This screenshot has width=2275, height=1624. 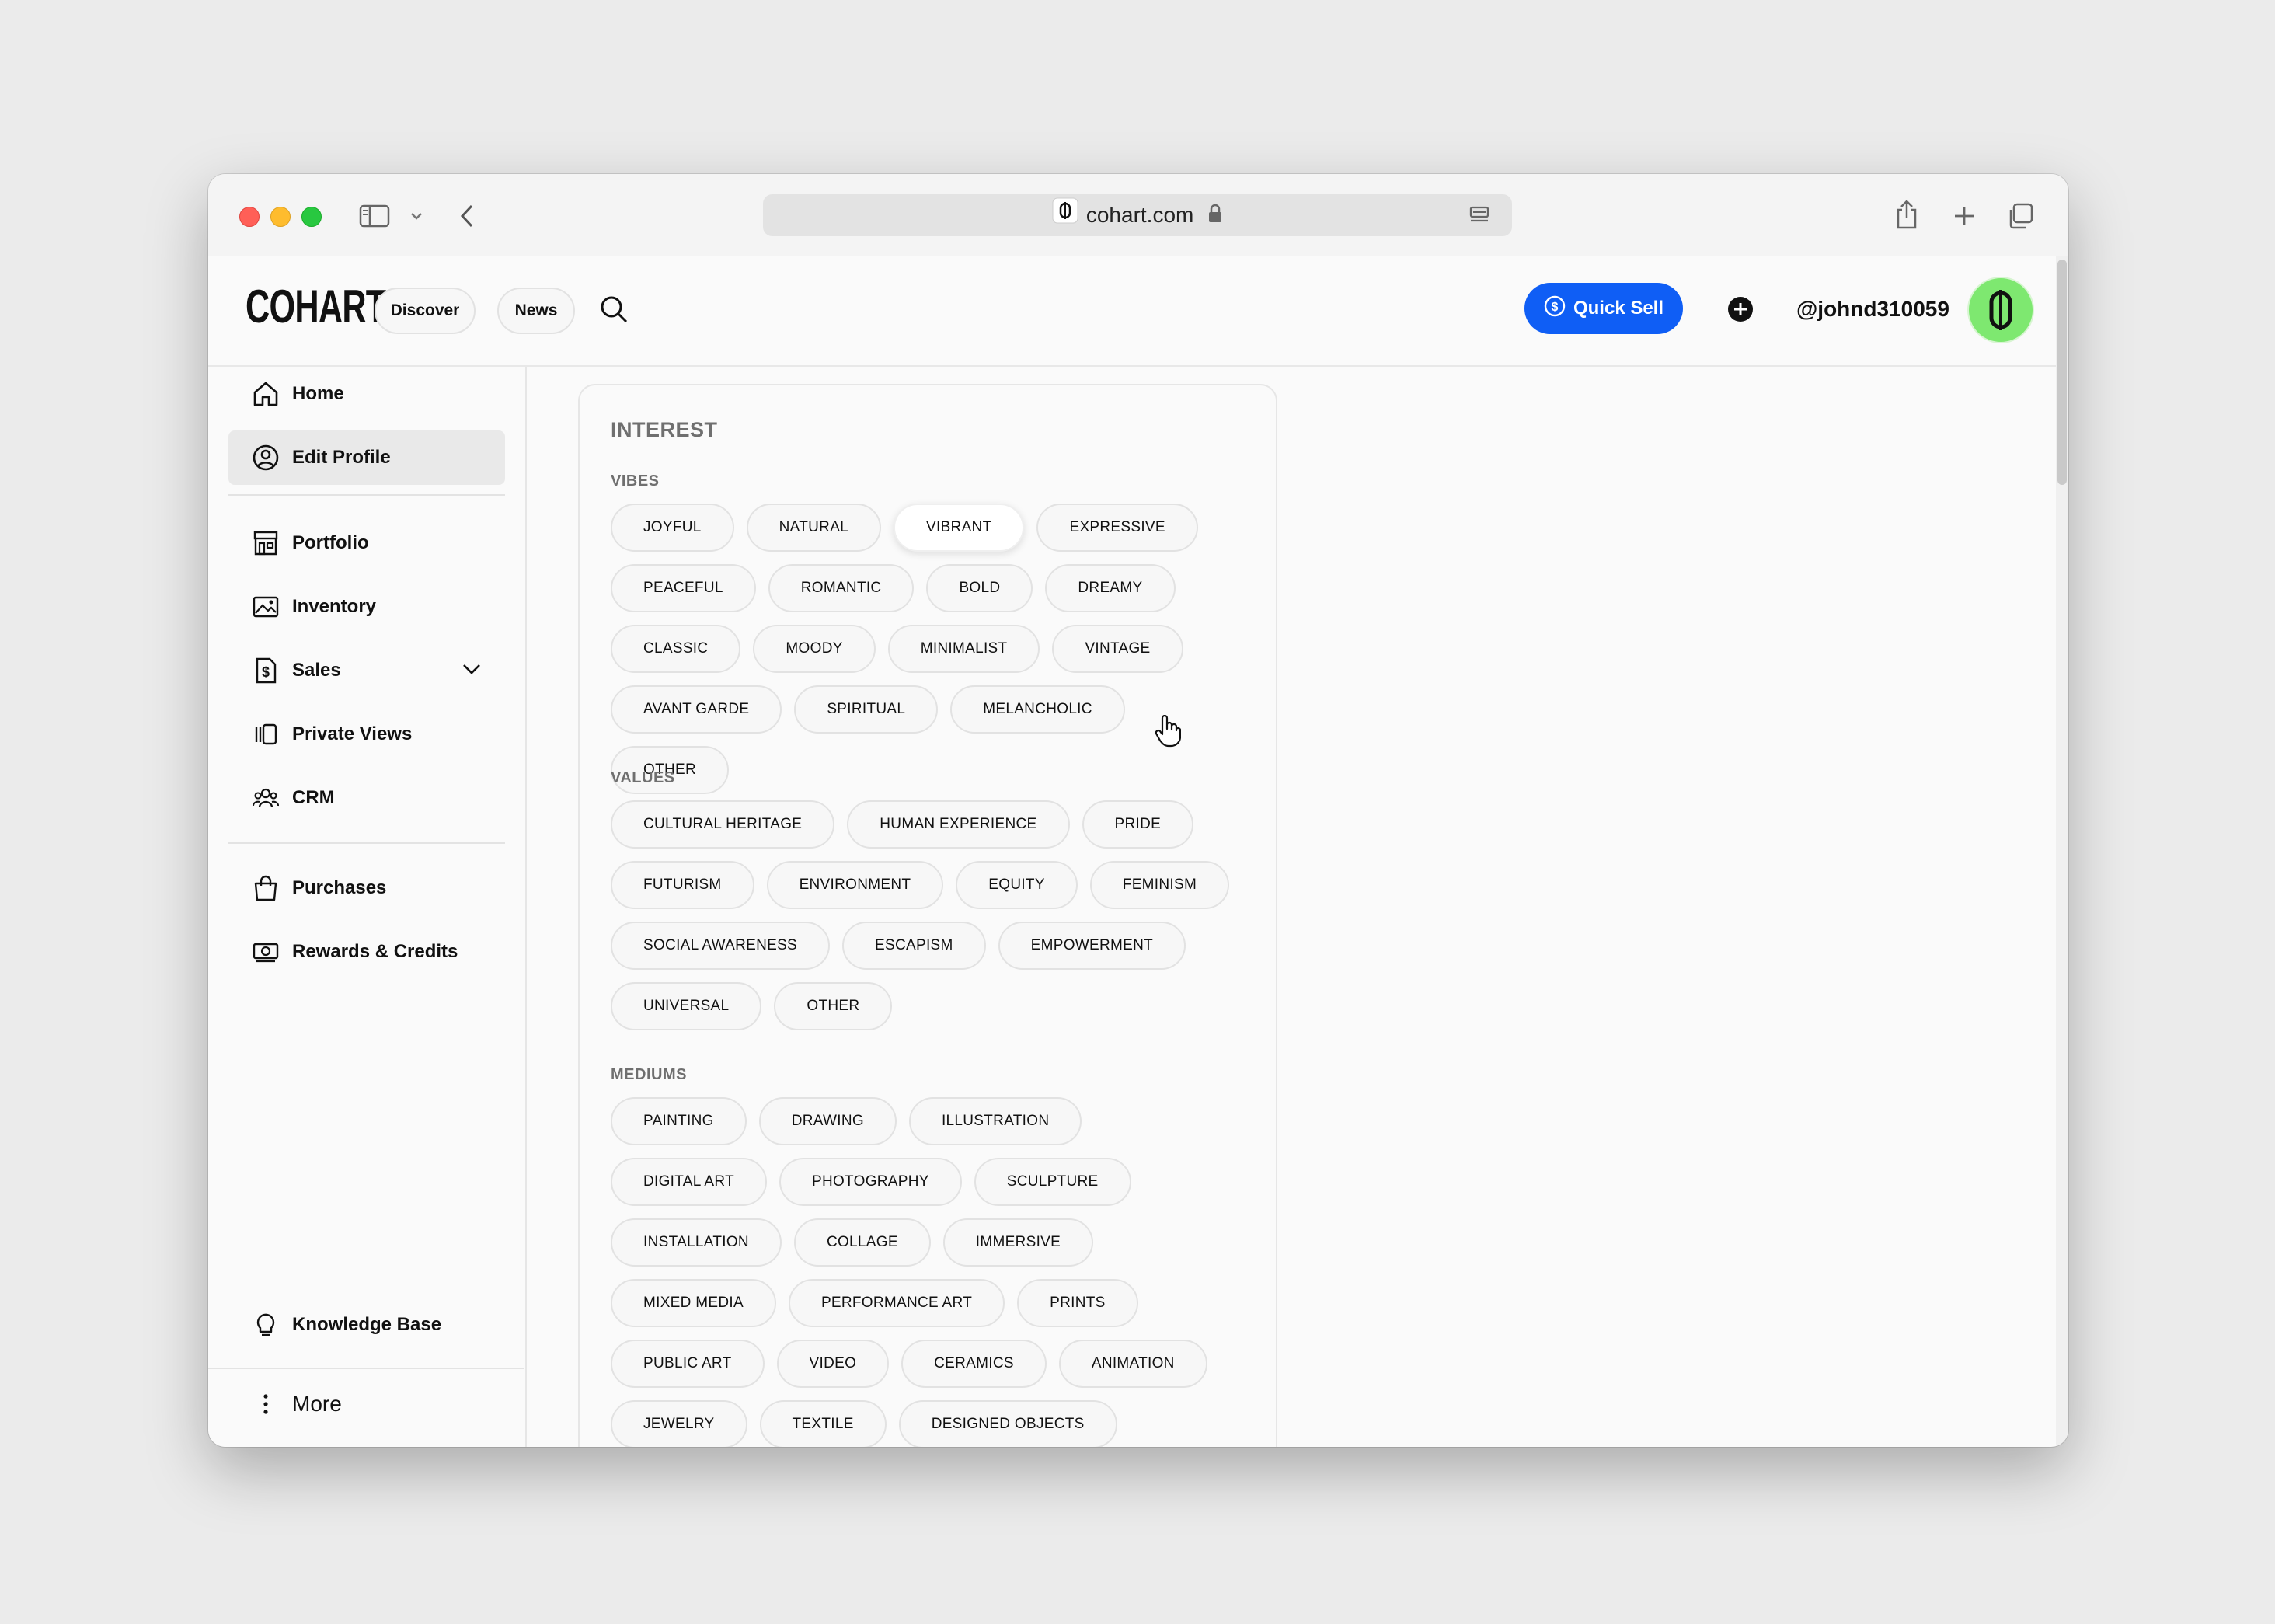 I want to click on close-window-button, so click(x=249, y=217).